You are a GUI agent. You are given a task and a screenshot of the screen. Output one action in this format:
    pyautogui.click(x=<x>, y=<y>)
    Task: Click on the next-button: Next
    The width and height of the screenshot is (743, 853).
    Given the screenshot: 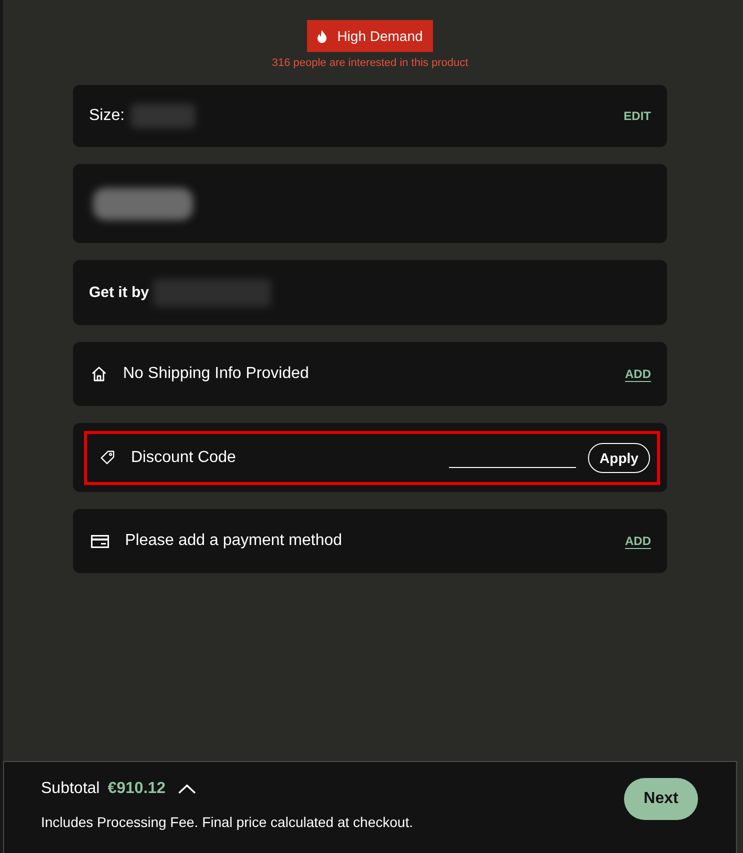 What is the action you would take?
    pyautogui.click(x=661, y=799)
    